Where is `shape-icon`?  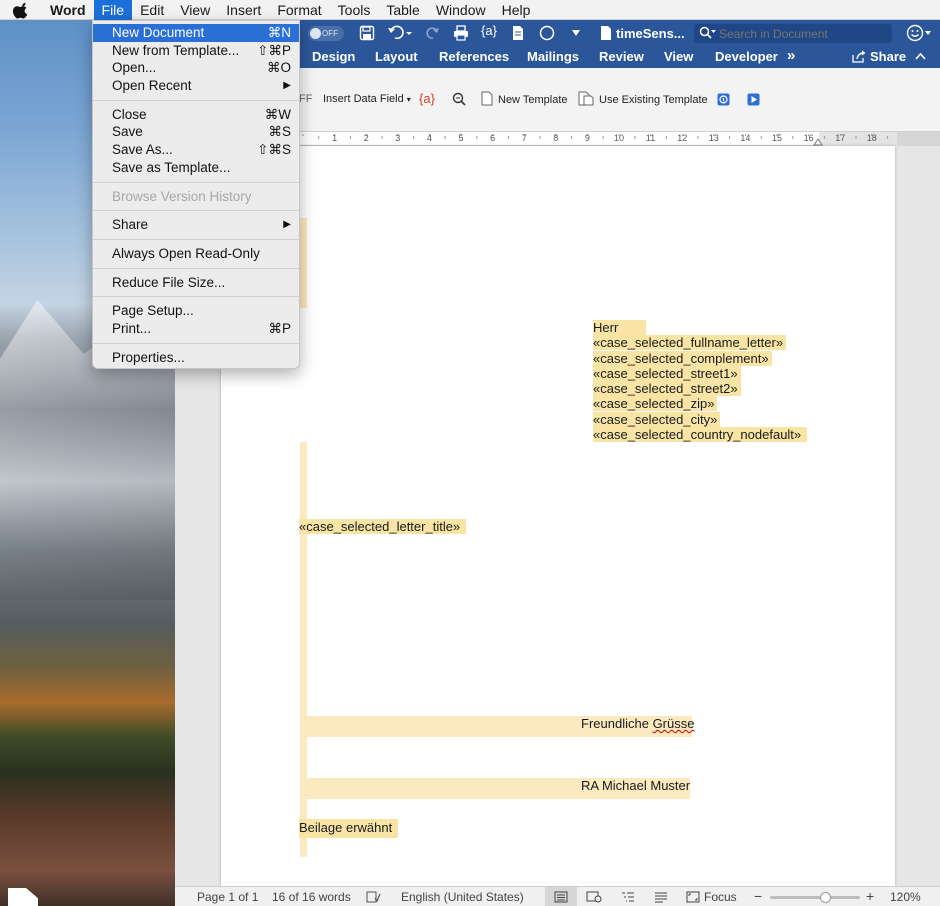 shape-icon is located at coordinates (547, 33).